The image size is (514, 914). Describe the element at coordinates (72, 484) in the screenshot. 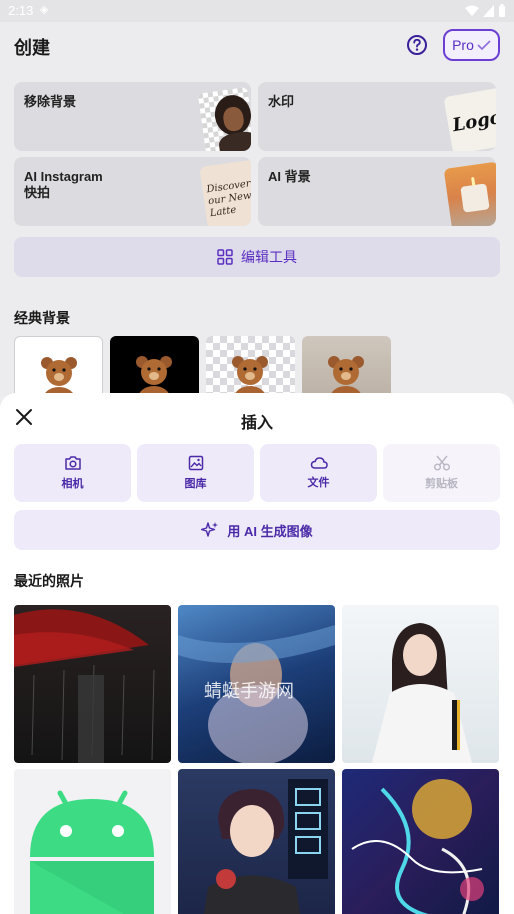

I see `camera-label: 相机` at that location.